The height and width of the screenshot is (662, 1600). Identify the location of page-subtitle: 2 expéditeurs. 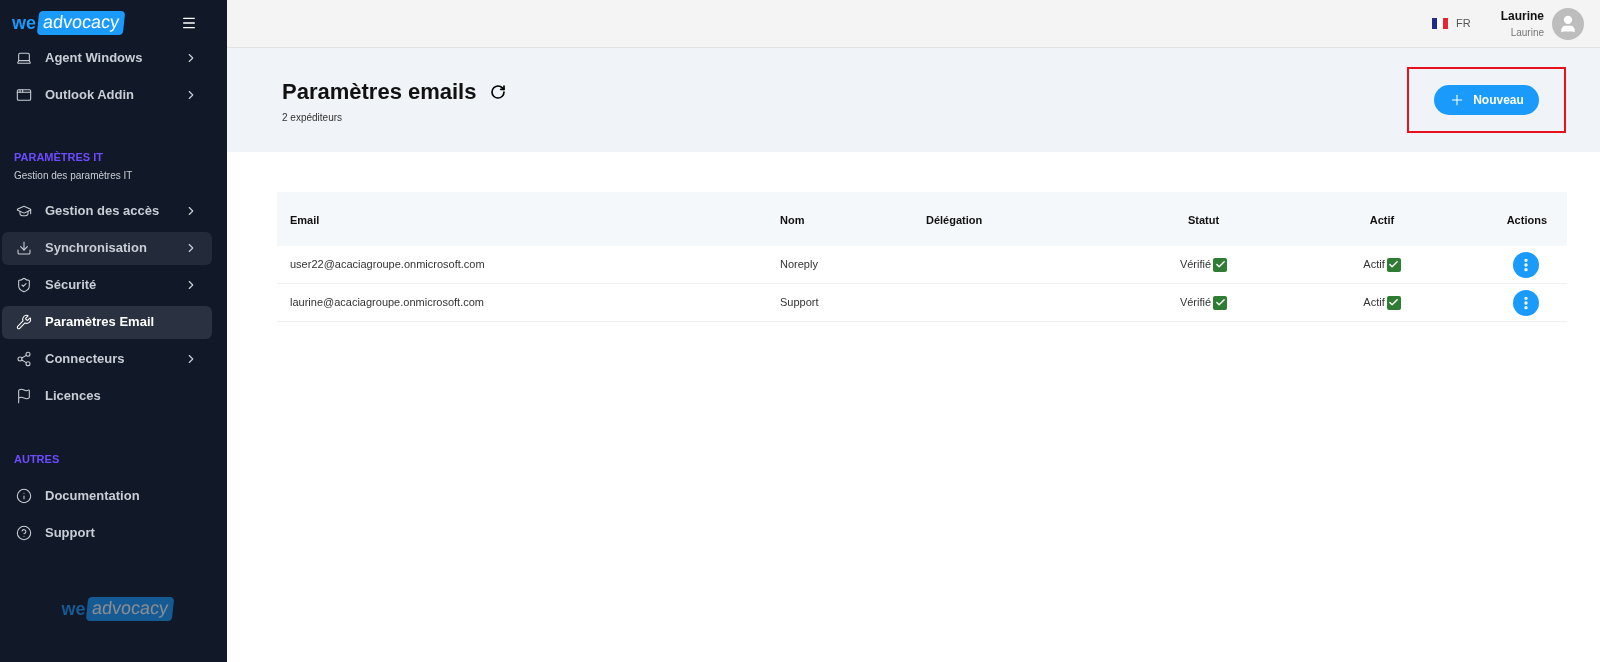
(313, 118).